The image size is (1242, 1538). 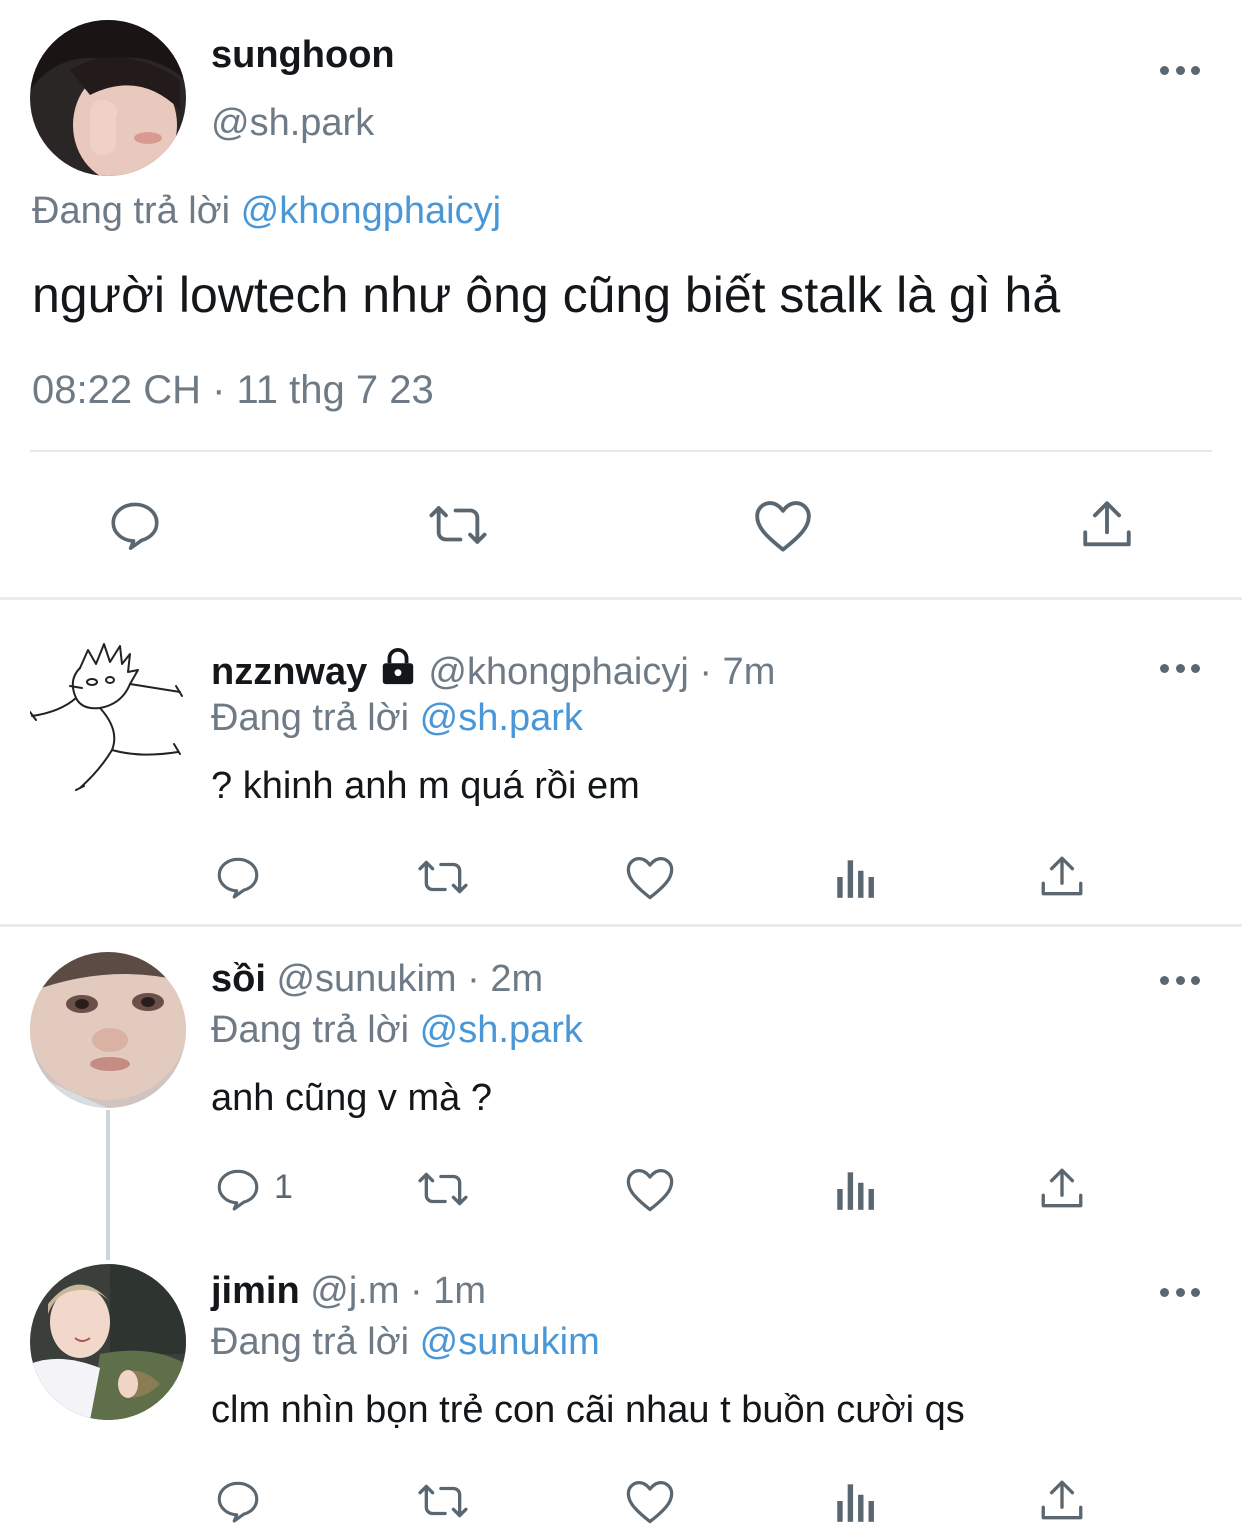 I want to click on time: · 7m, so click(x=737, y=672).